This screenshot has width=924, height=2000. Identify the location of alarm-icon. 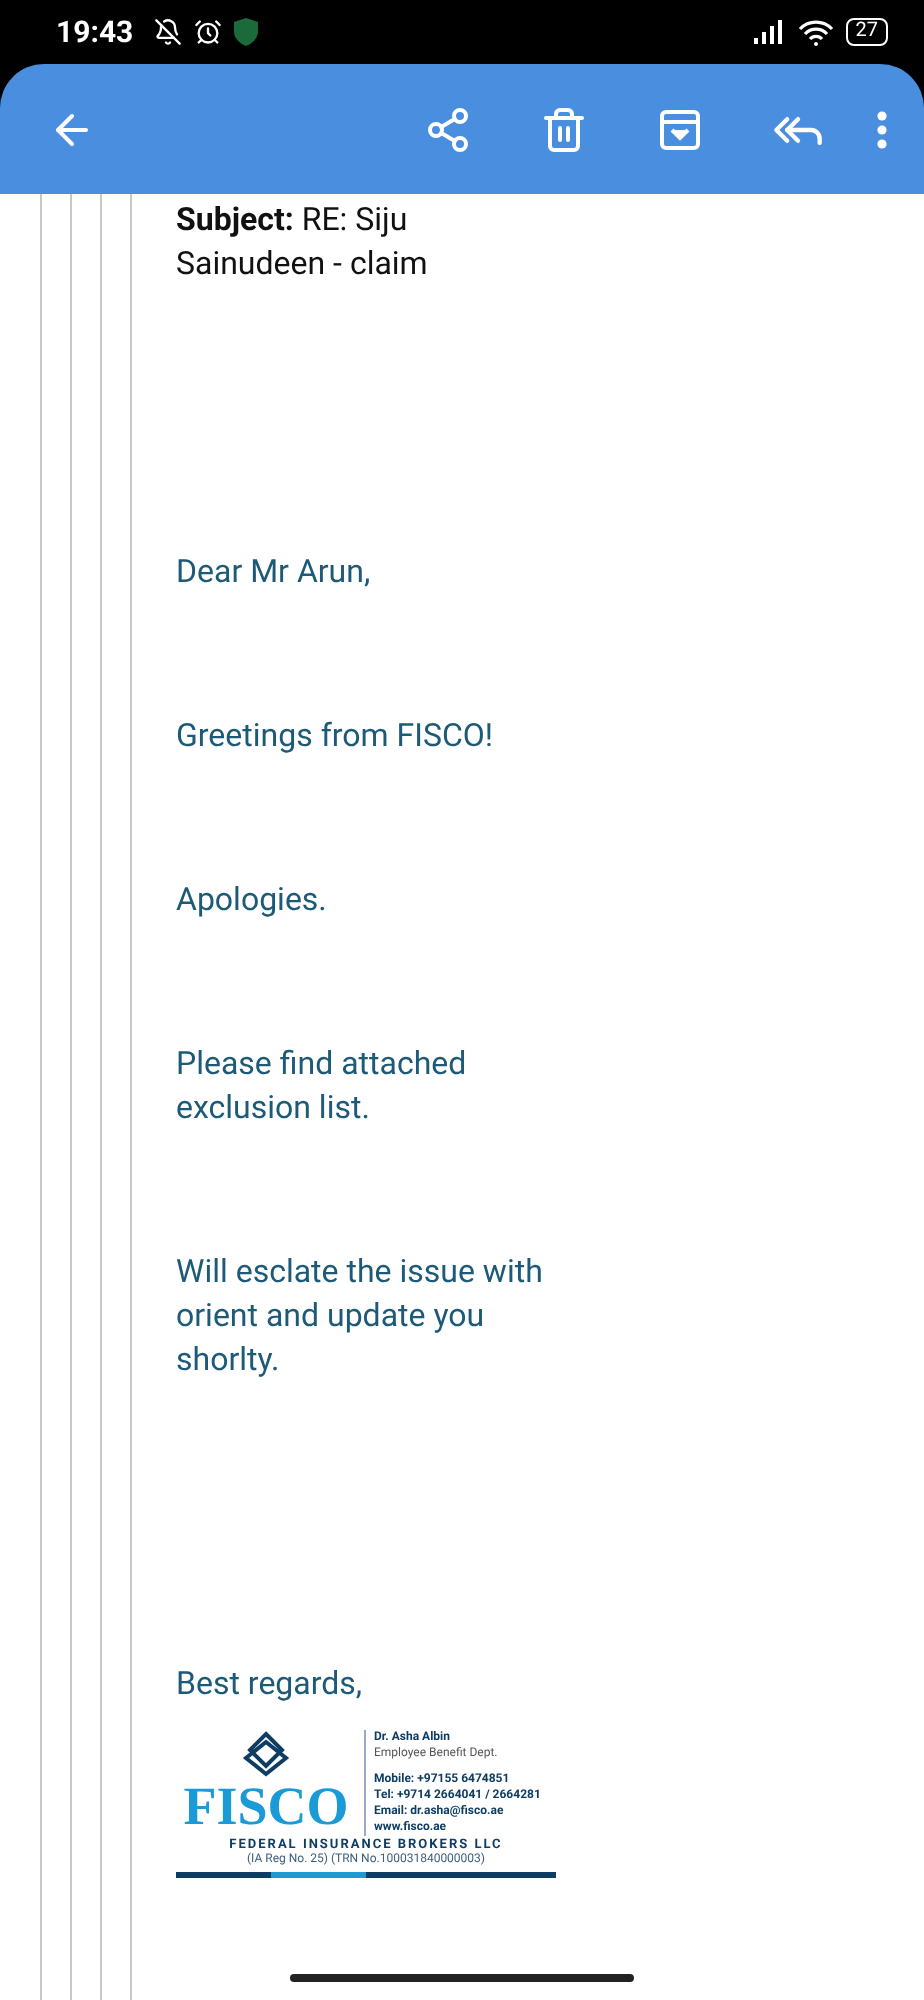
(207, 32).